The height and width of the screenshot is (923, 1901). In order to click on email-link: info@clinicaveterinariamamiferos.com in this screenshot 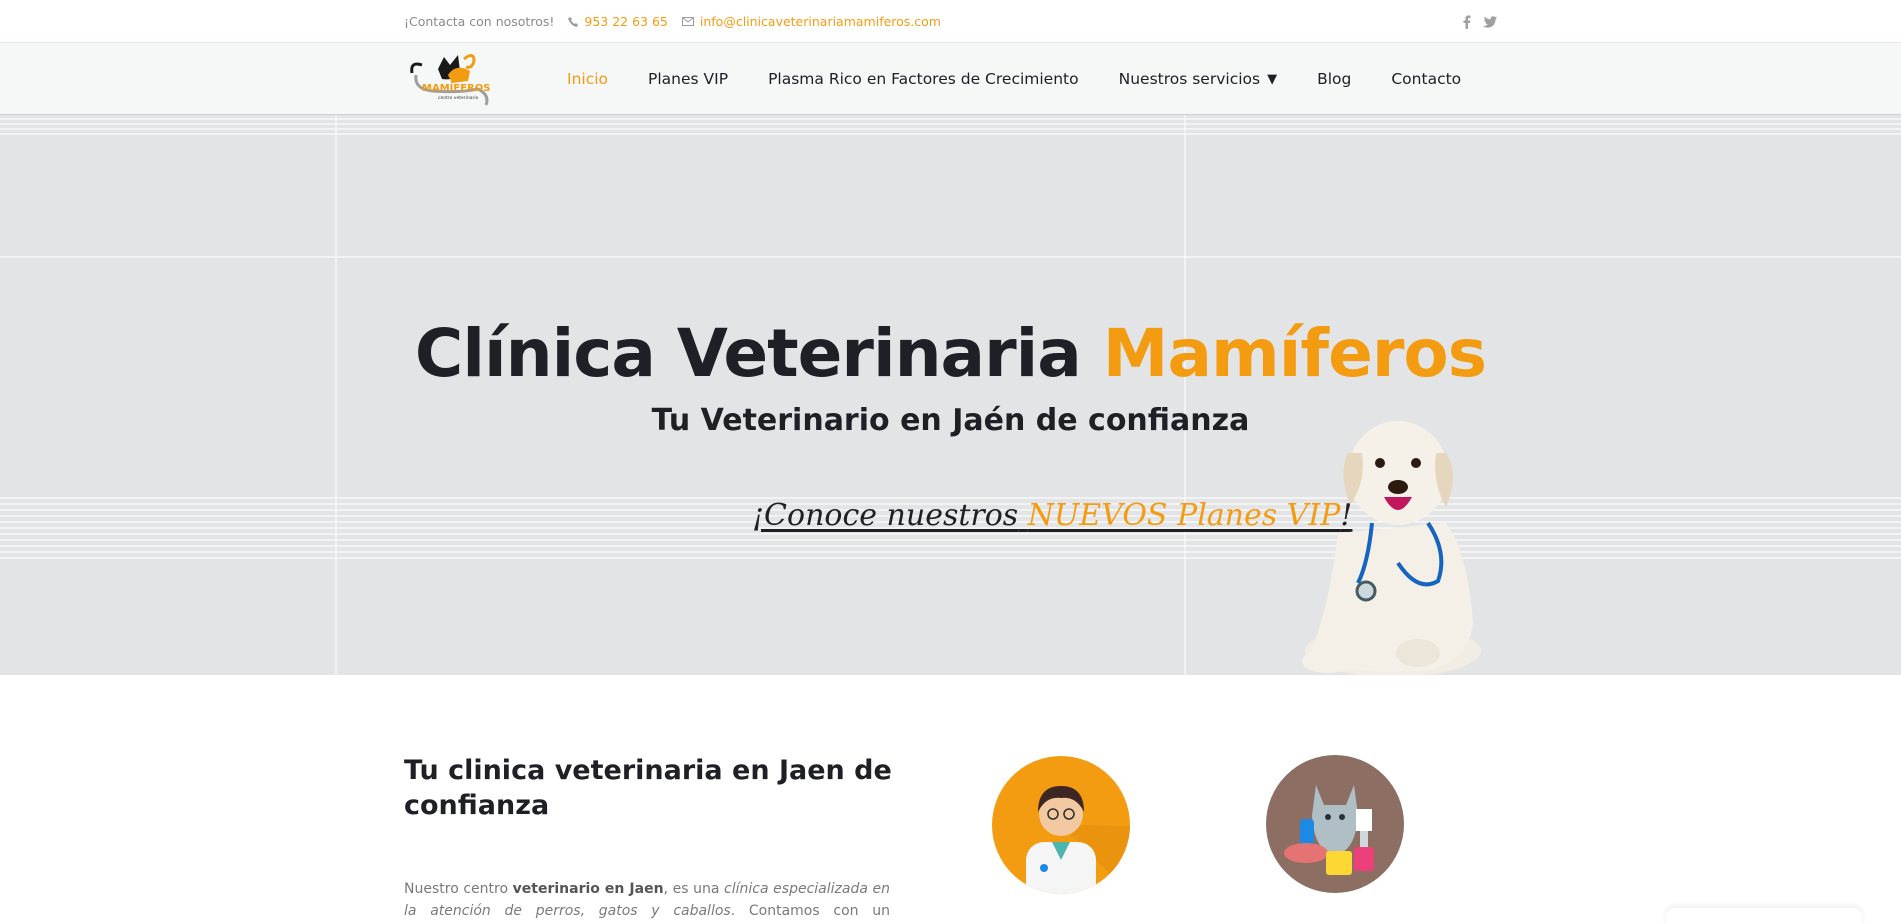, I will do `click(811, 21)`.